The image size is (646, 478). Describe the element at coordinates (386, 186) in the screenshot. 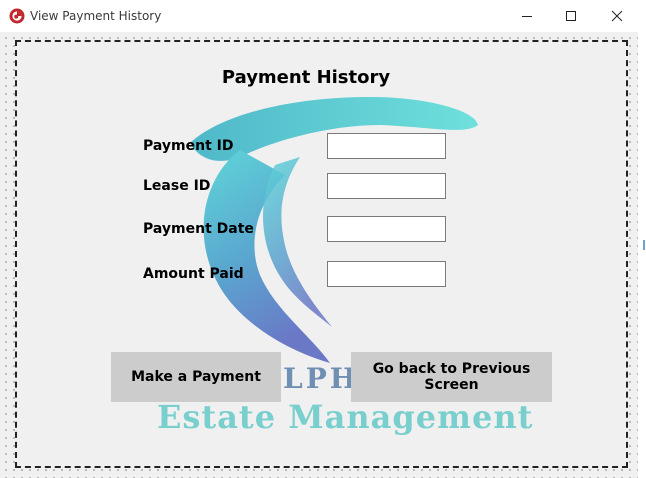

I see `lease-id-field` at that location.